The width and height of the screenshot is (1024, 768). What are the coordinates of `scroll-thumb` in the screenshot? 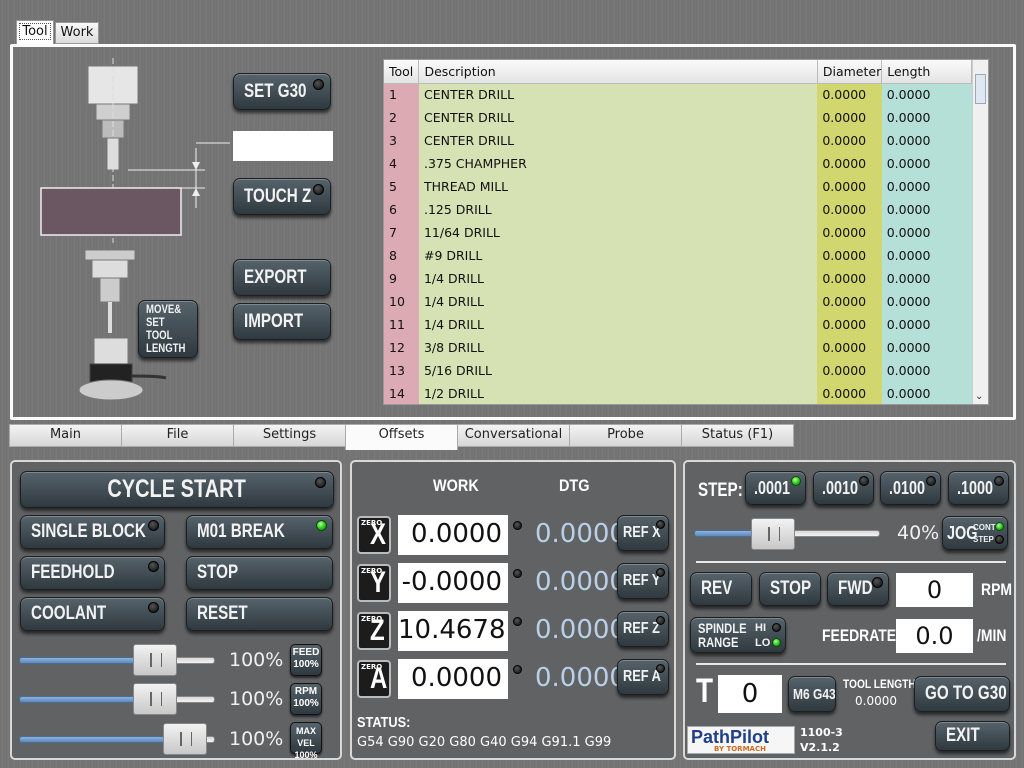 It's located at (980, 89).